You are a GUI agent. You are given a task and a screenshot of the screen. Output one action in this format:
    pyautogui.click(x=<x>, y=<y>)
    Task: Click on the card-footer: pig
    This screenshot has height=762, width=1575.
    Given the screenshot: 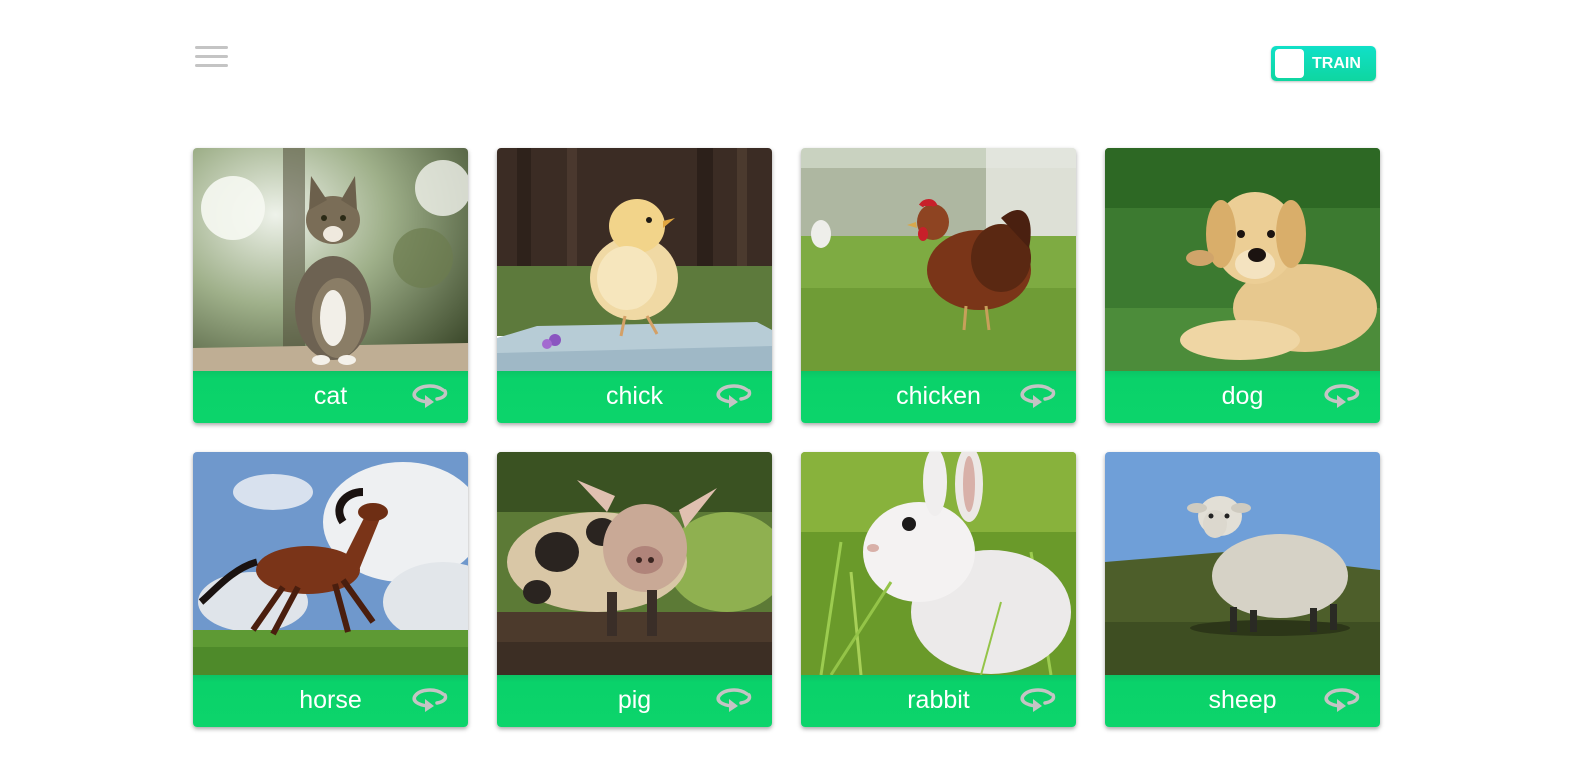 What is the action you would take?
    pyautogui.click(x=634, y=701)
    